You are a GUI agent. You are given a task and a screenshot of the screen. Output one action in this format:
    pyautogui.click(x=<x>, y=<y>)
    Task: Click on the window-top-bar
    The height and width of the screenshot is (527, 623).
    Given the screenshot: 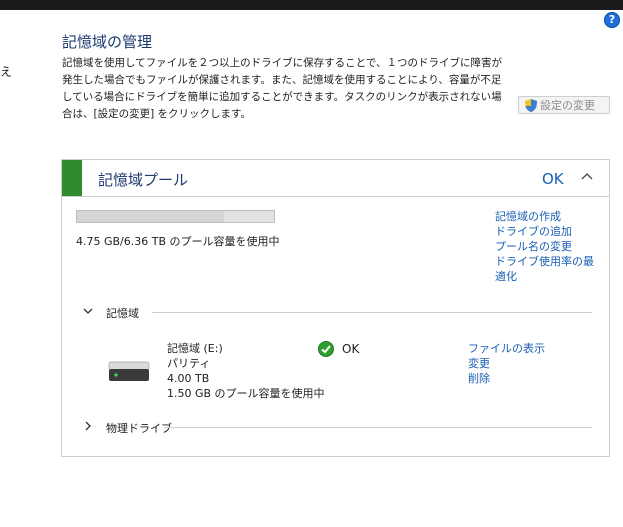 What is the action you would take?
    pyautogui.click(x=311, y=5)
    